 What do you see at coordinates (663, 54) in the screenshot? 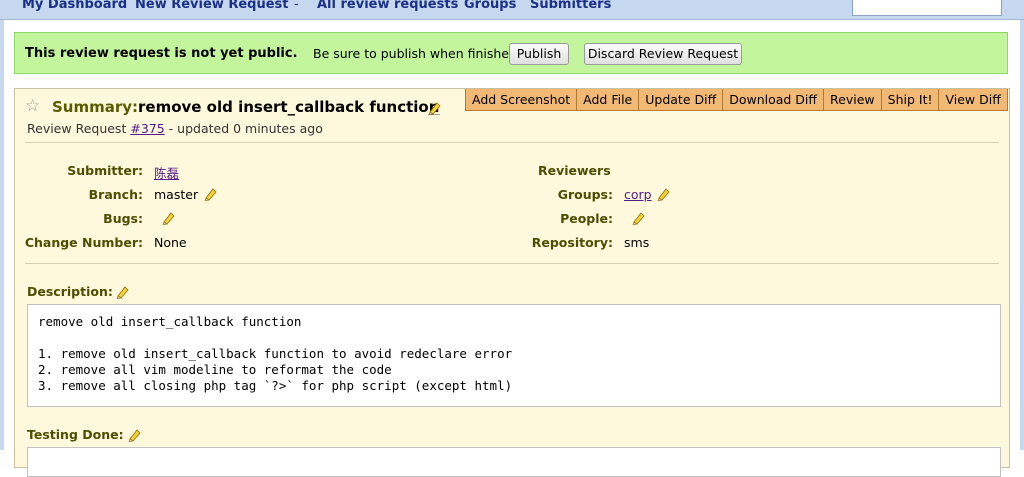
I see `discard-review-request-button: Discard Review Request` at bounding box center [663, 54].